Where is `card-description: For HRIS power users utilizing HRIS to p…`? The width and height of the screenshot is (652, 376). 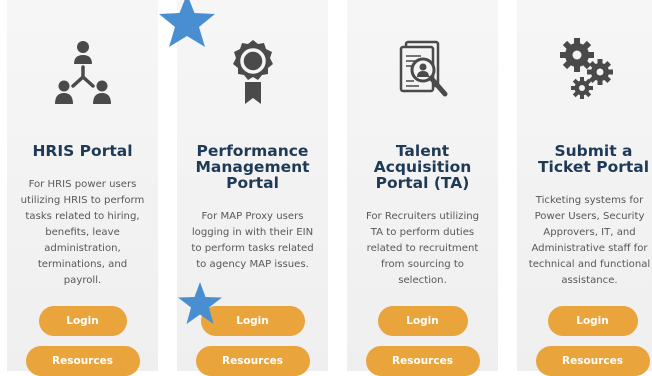
card-description: For HRIS power users utilizing HRIS to p… is located at coordinates (82, 232).